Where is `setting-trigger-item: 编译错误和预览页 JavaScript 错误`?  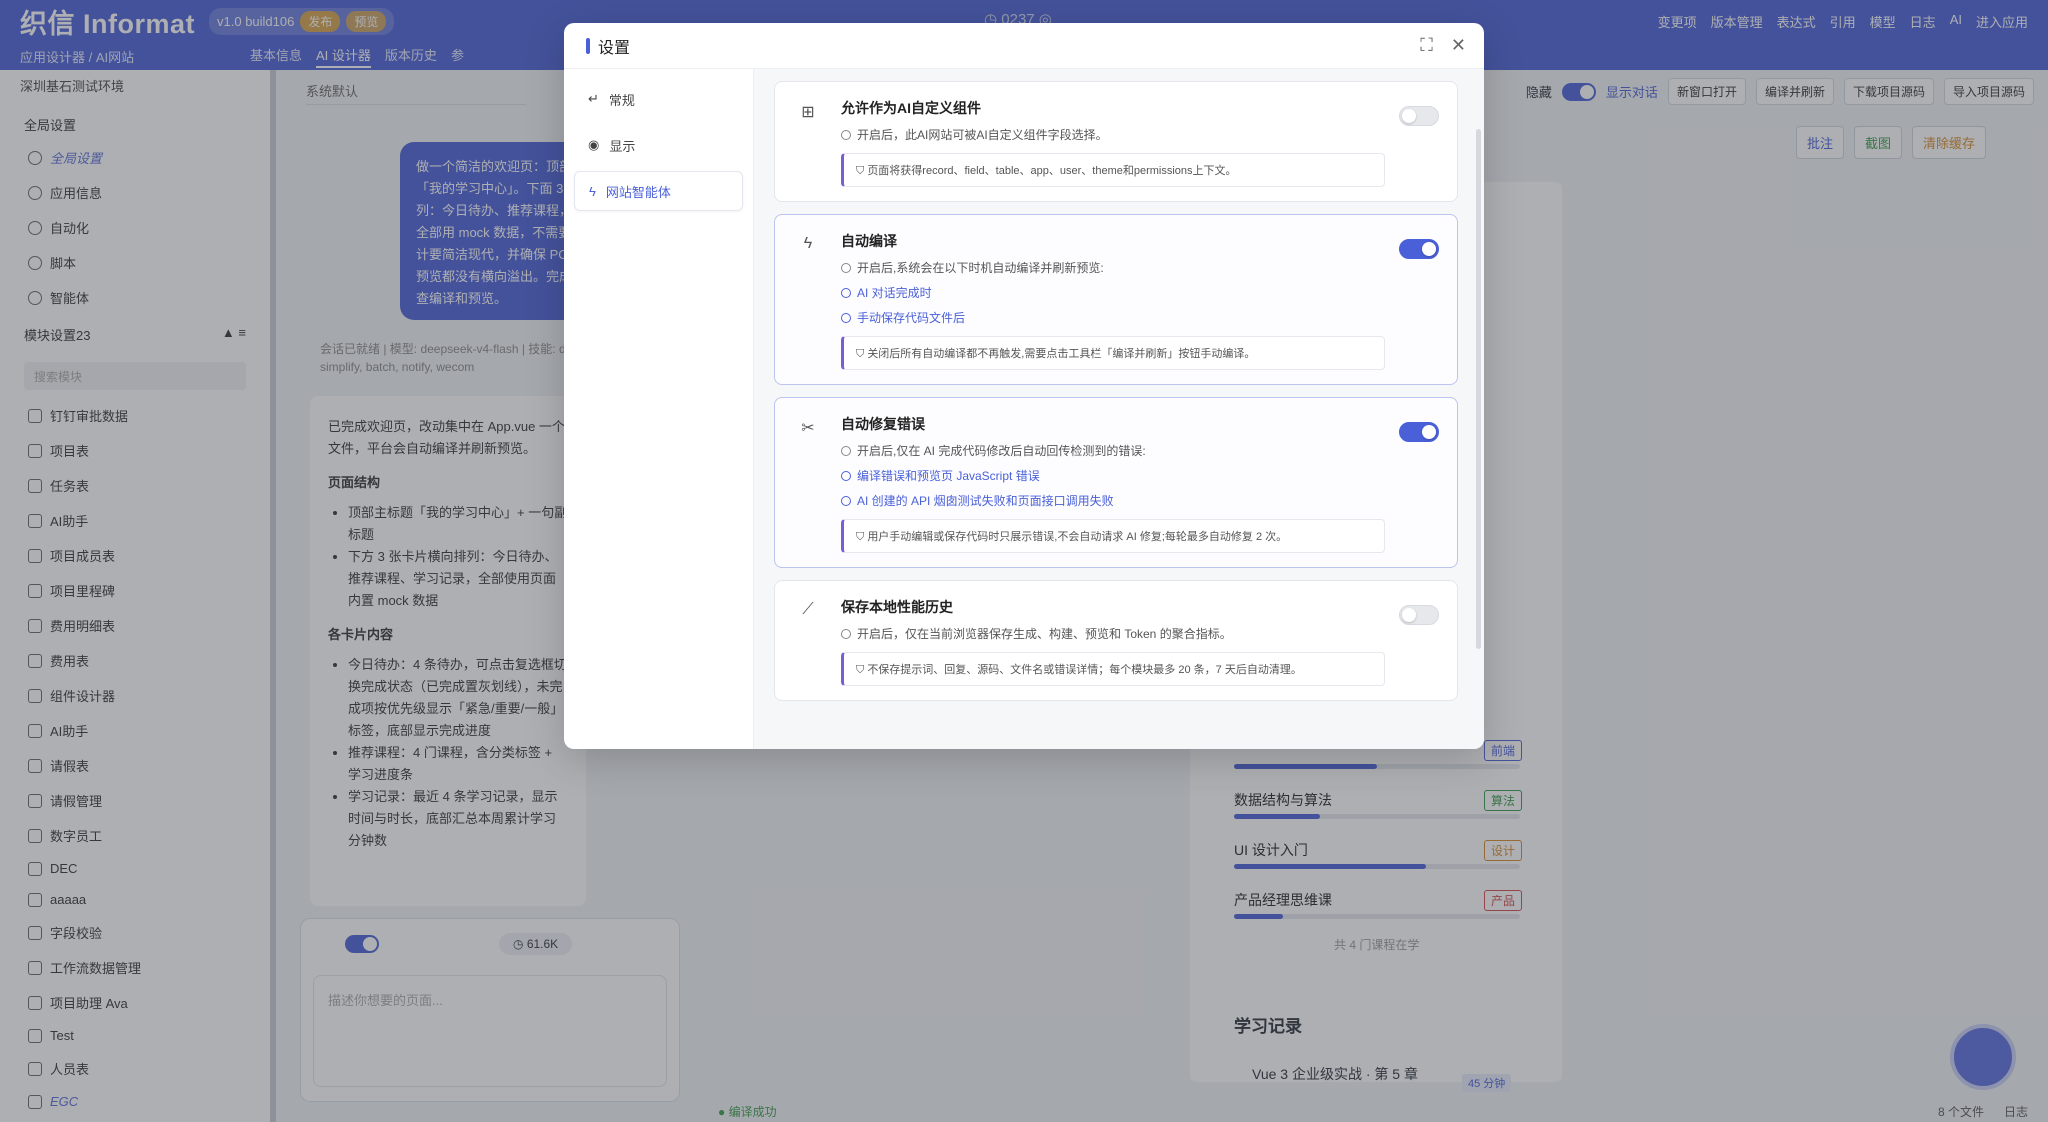
setting-trigger-item: 编译错误和预览页 JavaScript 错误 is located at coordinates (1139, 475).